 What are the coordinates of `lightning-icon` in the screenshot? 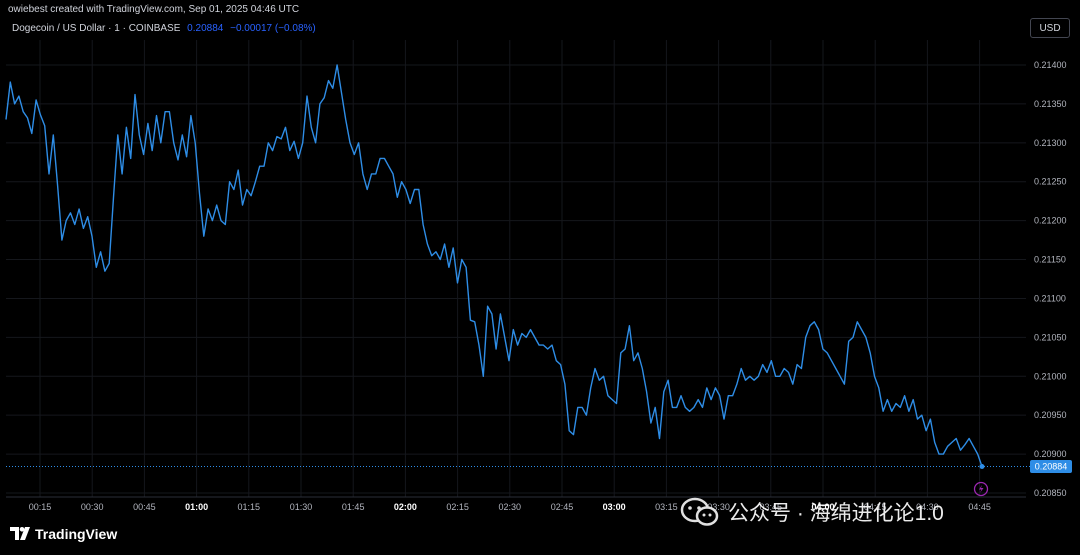 It's located at (981, 489).